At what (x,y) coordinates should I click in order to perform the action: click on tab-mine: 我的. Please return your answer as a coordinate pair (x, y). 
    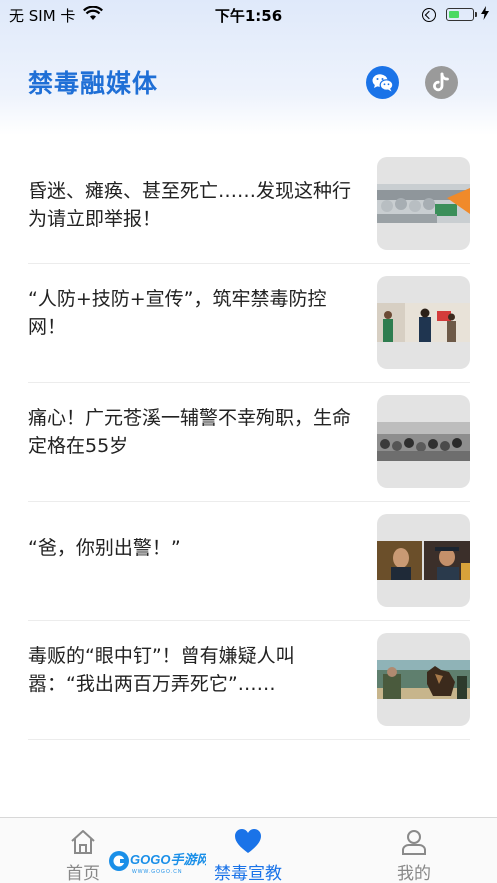
    Looking at the image, I should click on (414, 850).